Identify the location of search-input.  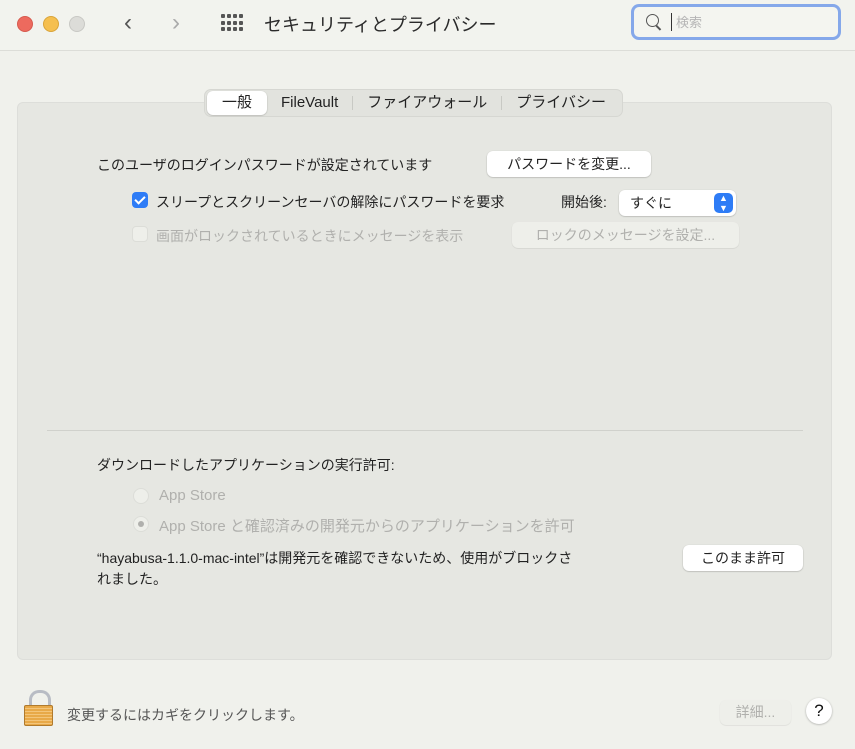
(751, 23).